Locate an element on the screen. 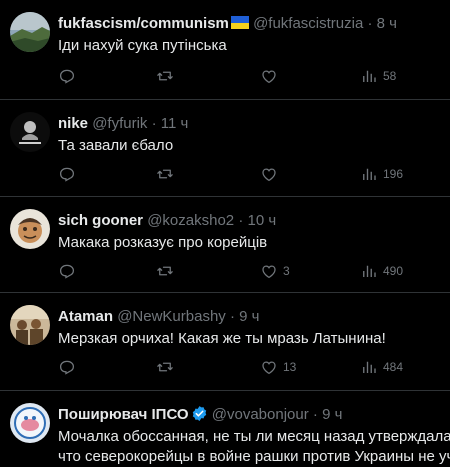 This screenshot has width=450, height=467. views-button: 196 is located at coordinates (381, 174).